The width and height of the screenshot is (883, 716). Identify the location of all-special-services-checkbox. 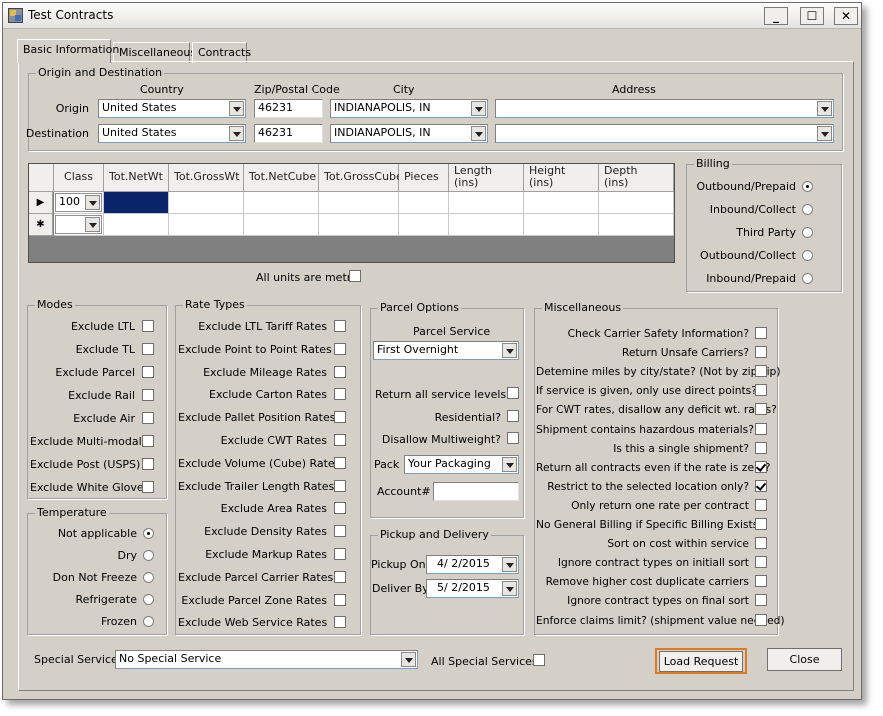
(539, 660).